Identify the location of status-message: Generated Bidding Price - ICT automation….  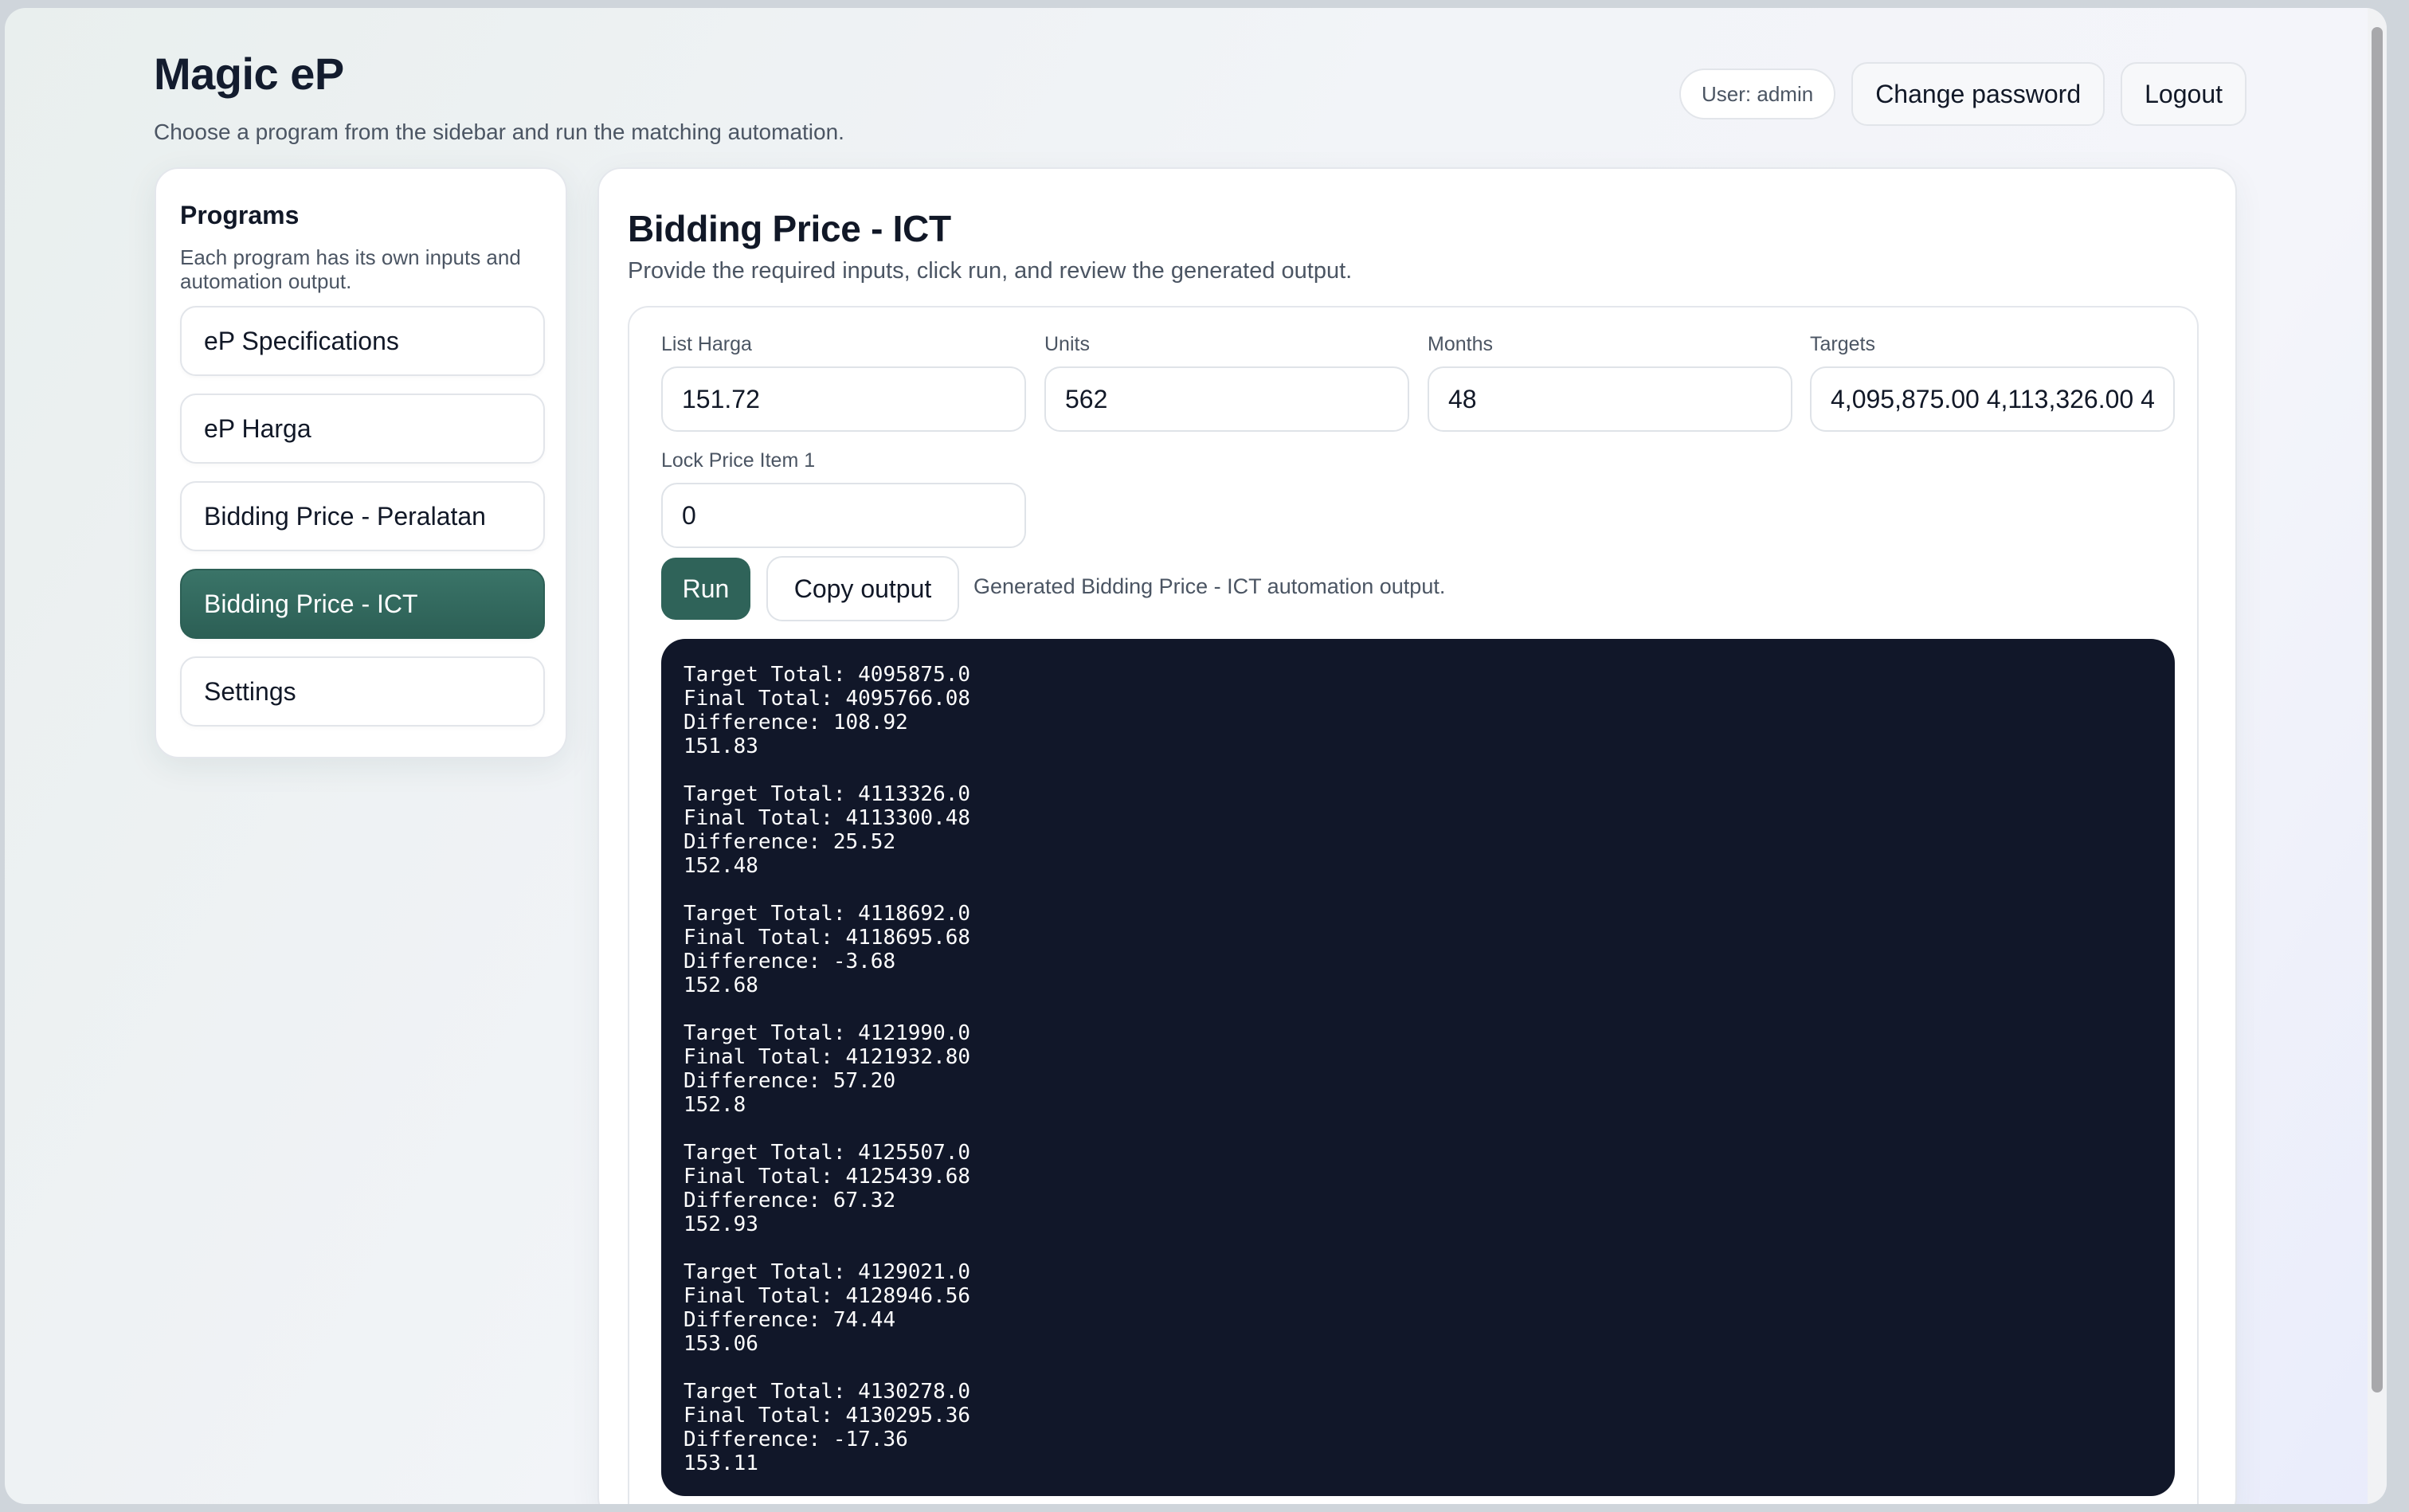
(1209, 586).